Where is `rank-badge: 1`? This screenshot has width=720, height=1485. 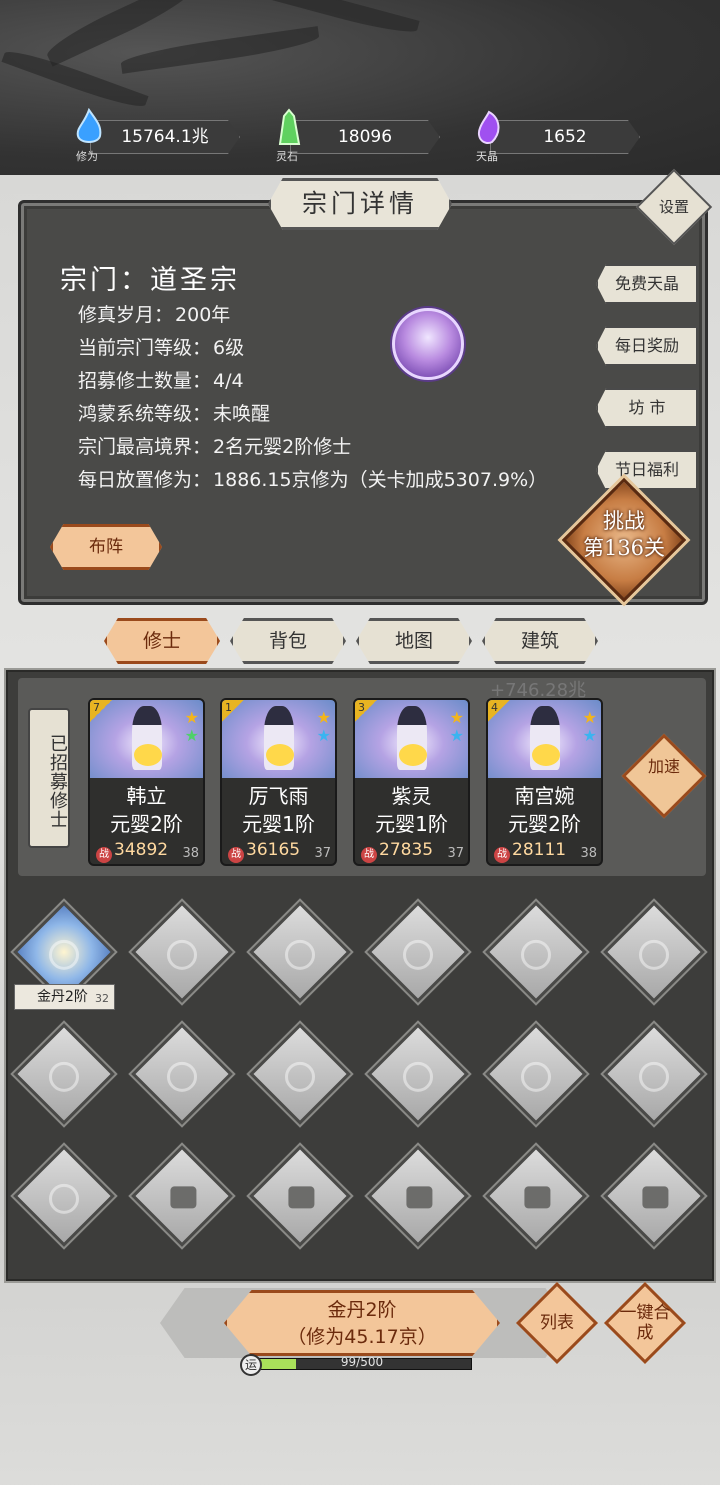 rank-badge: 1 is located at coordinates (233, 711).